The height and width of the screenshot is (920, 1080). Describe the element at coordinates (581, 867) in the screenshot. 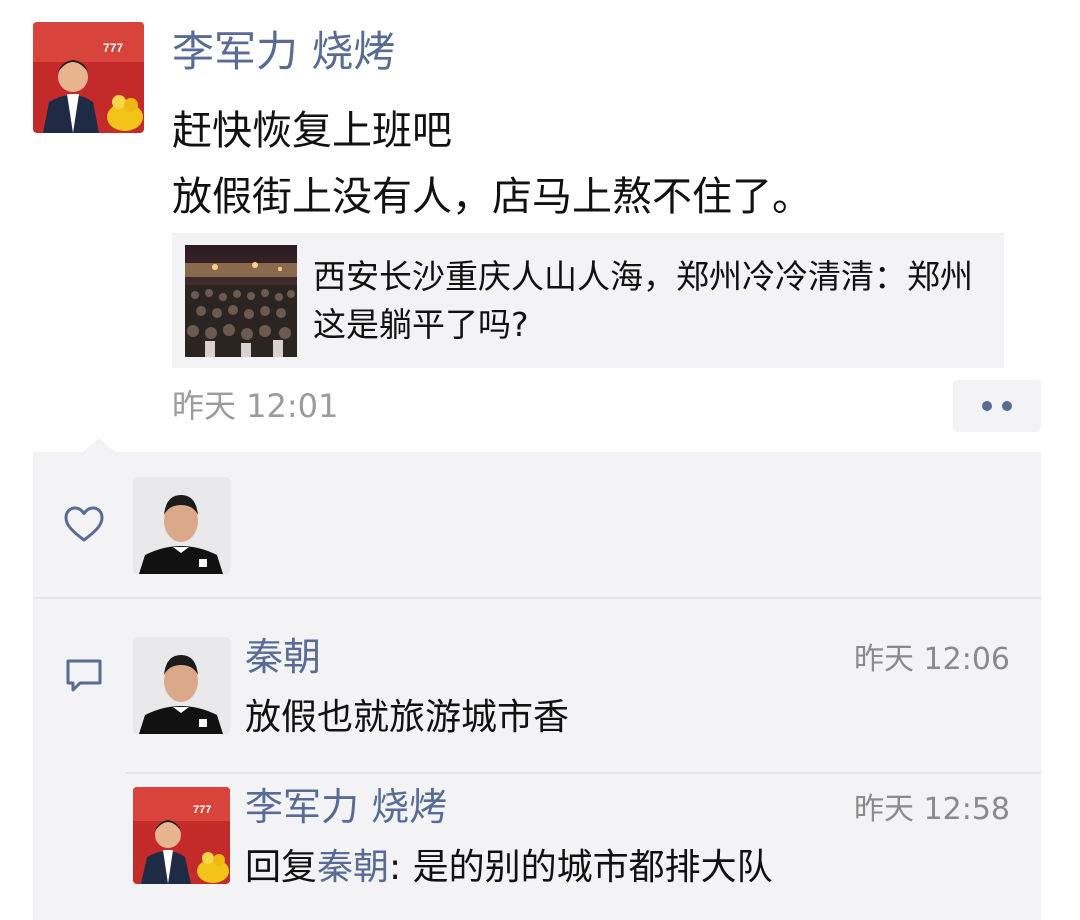

I see `reply-body: : 是的别的城市都排大队` at that location.